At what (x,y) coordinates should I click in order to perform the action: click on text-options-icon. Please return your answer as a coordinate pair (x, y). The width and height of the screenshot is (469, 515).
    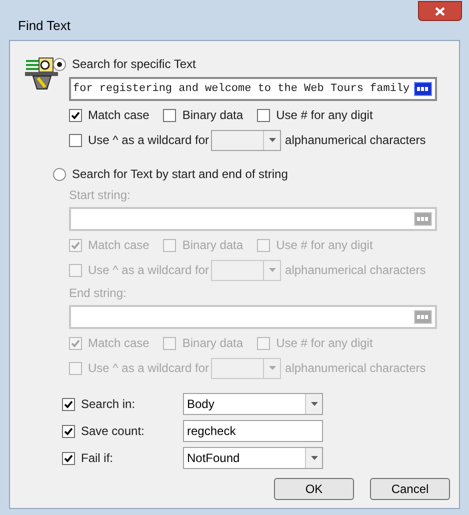
    Looking at the image, I should click on (423, 89).